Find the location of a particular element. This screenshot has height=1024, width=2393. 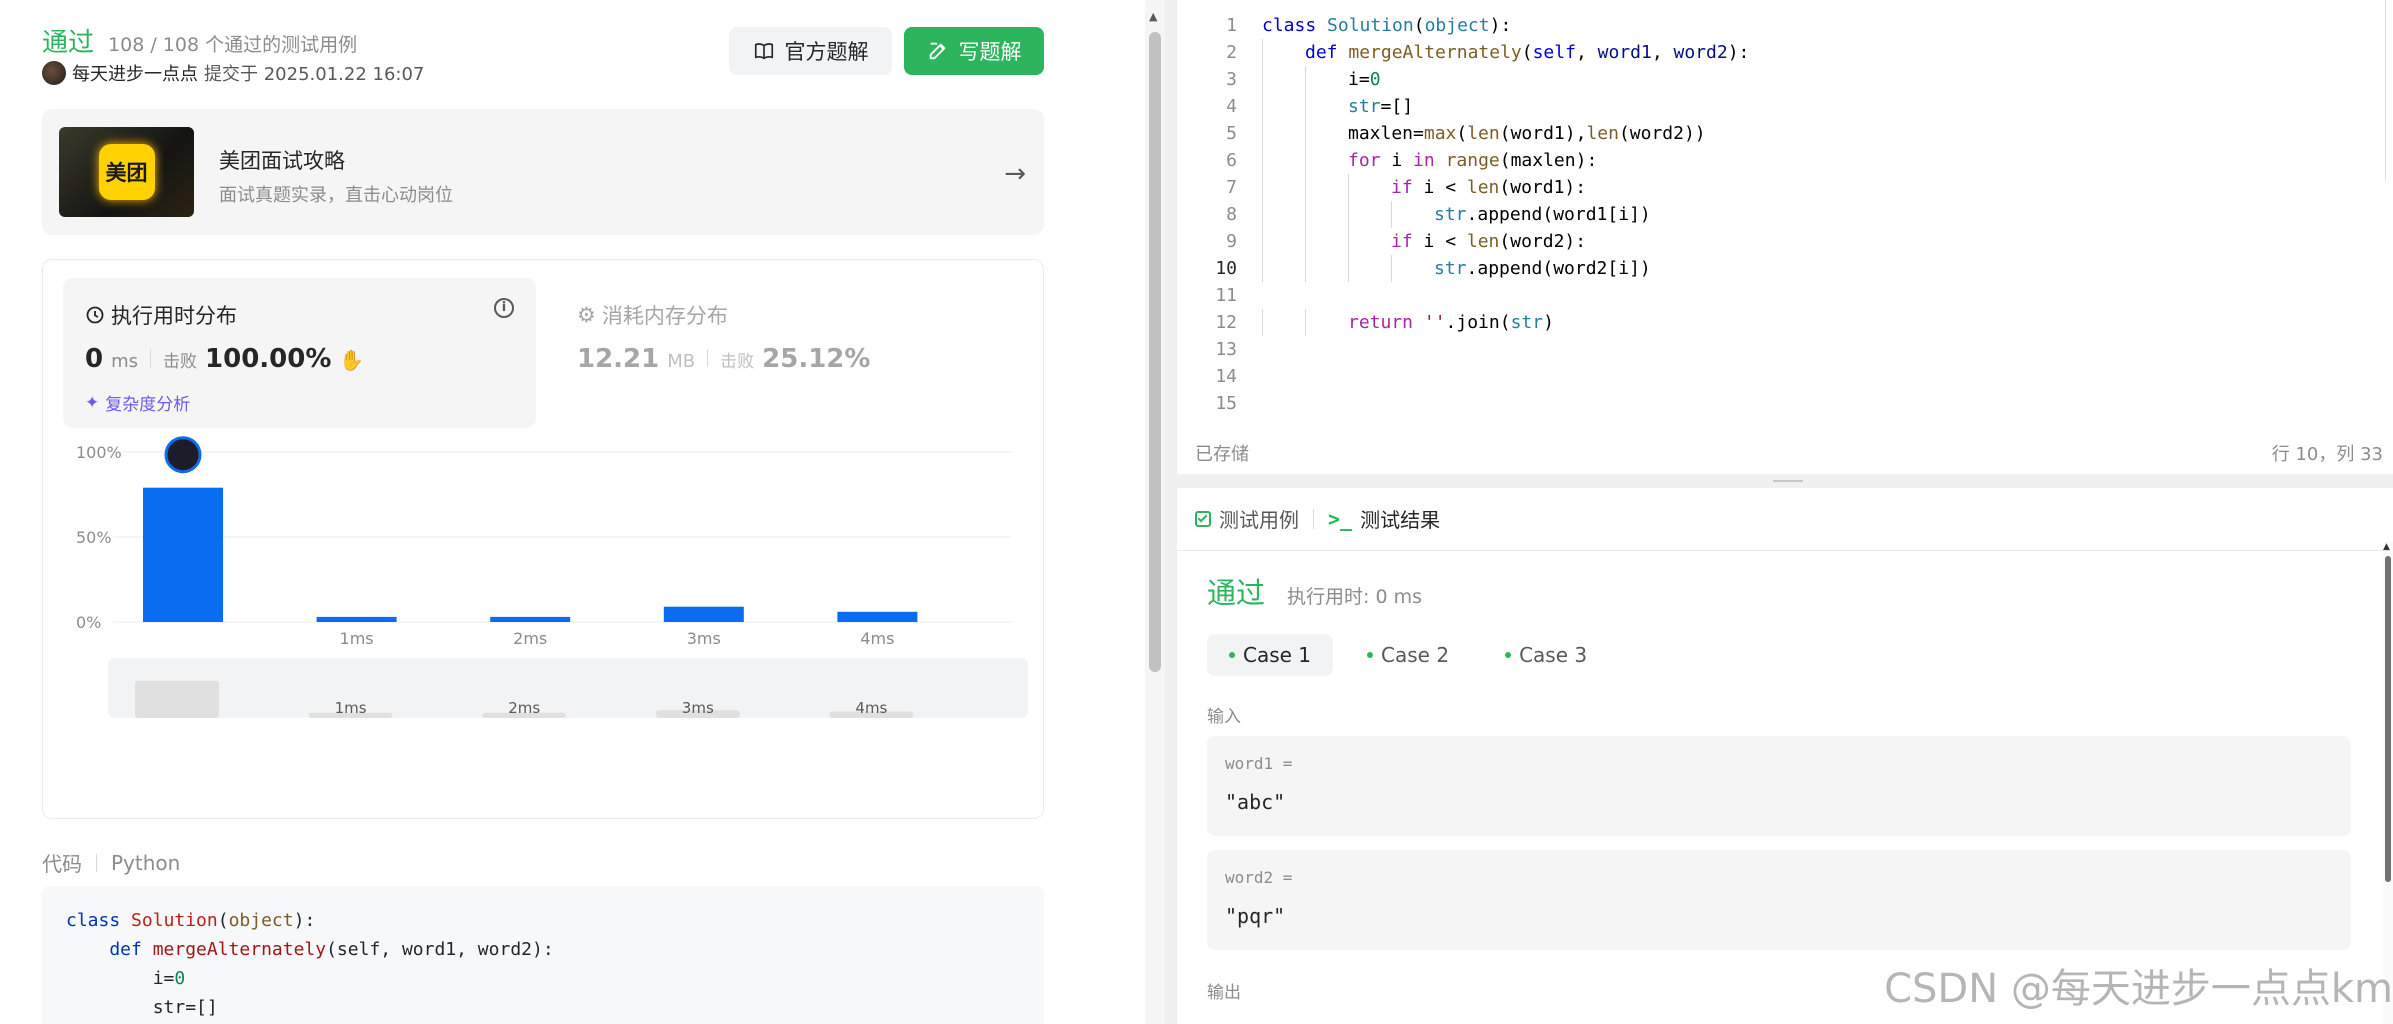

runtime-distribution-tab: 执行用时分布 i 0 ms 击败 100.00% ✋ ✦ 复杂度分析 is located at coordinates (299, 353).